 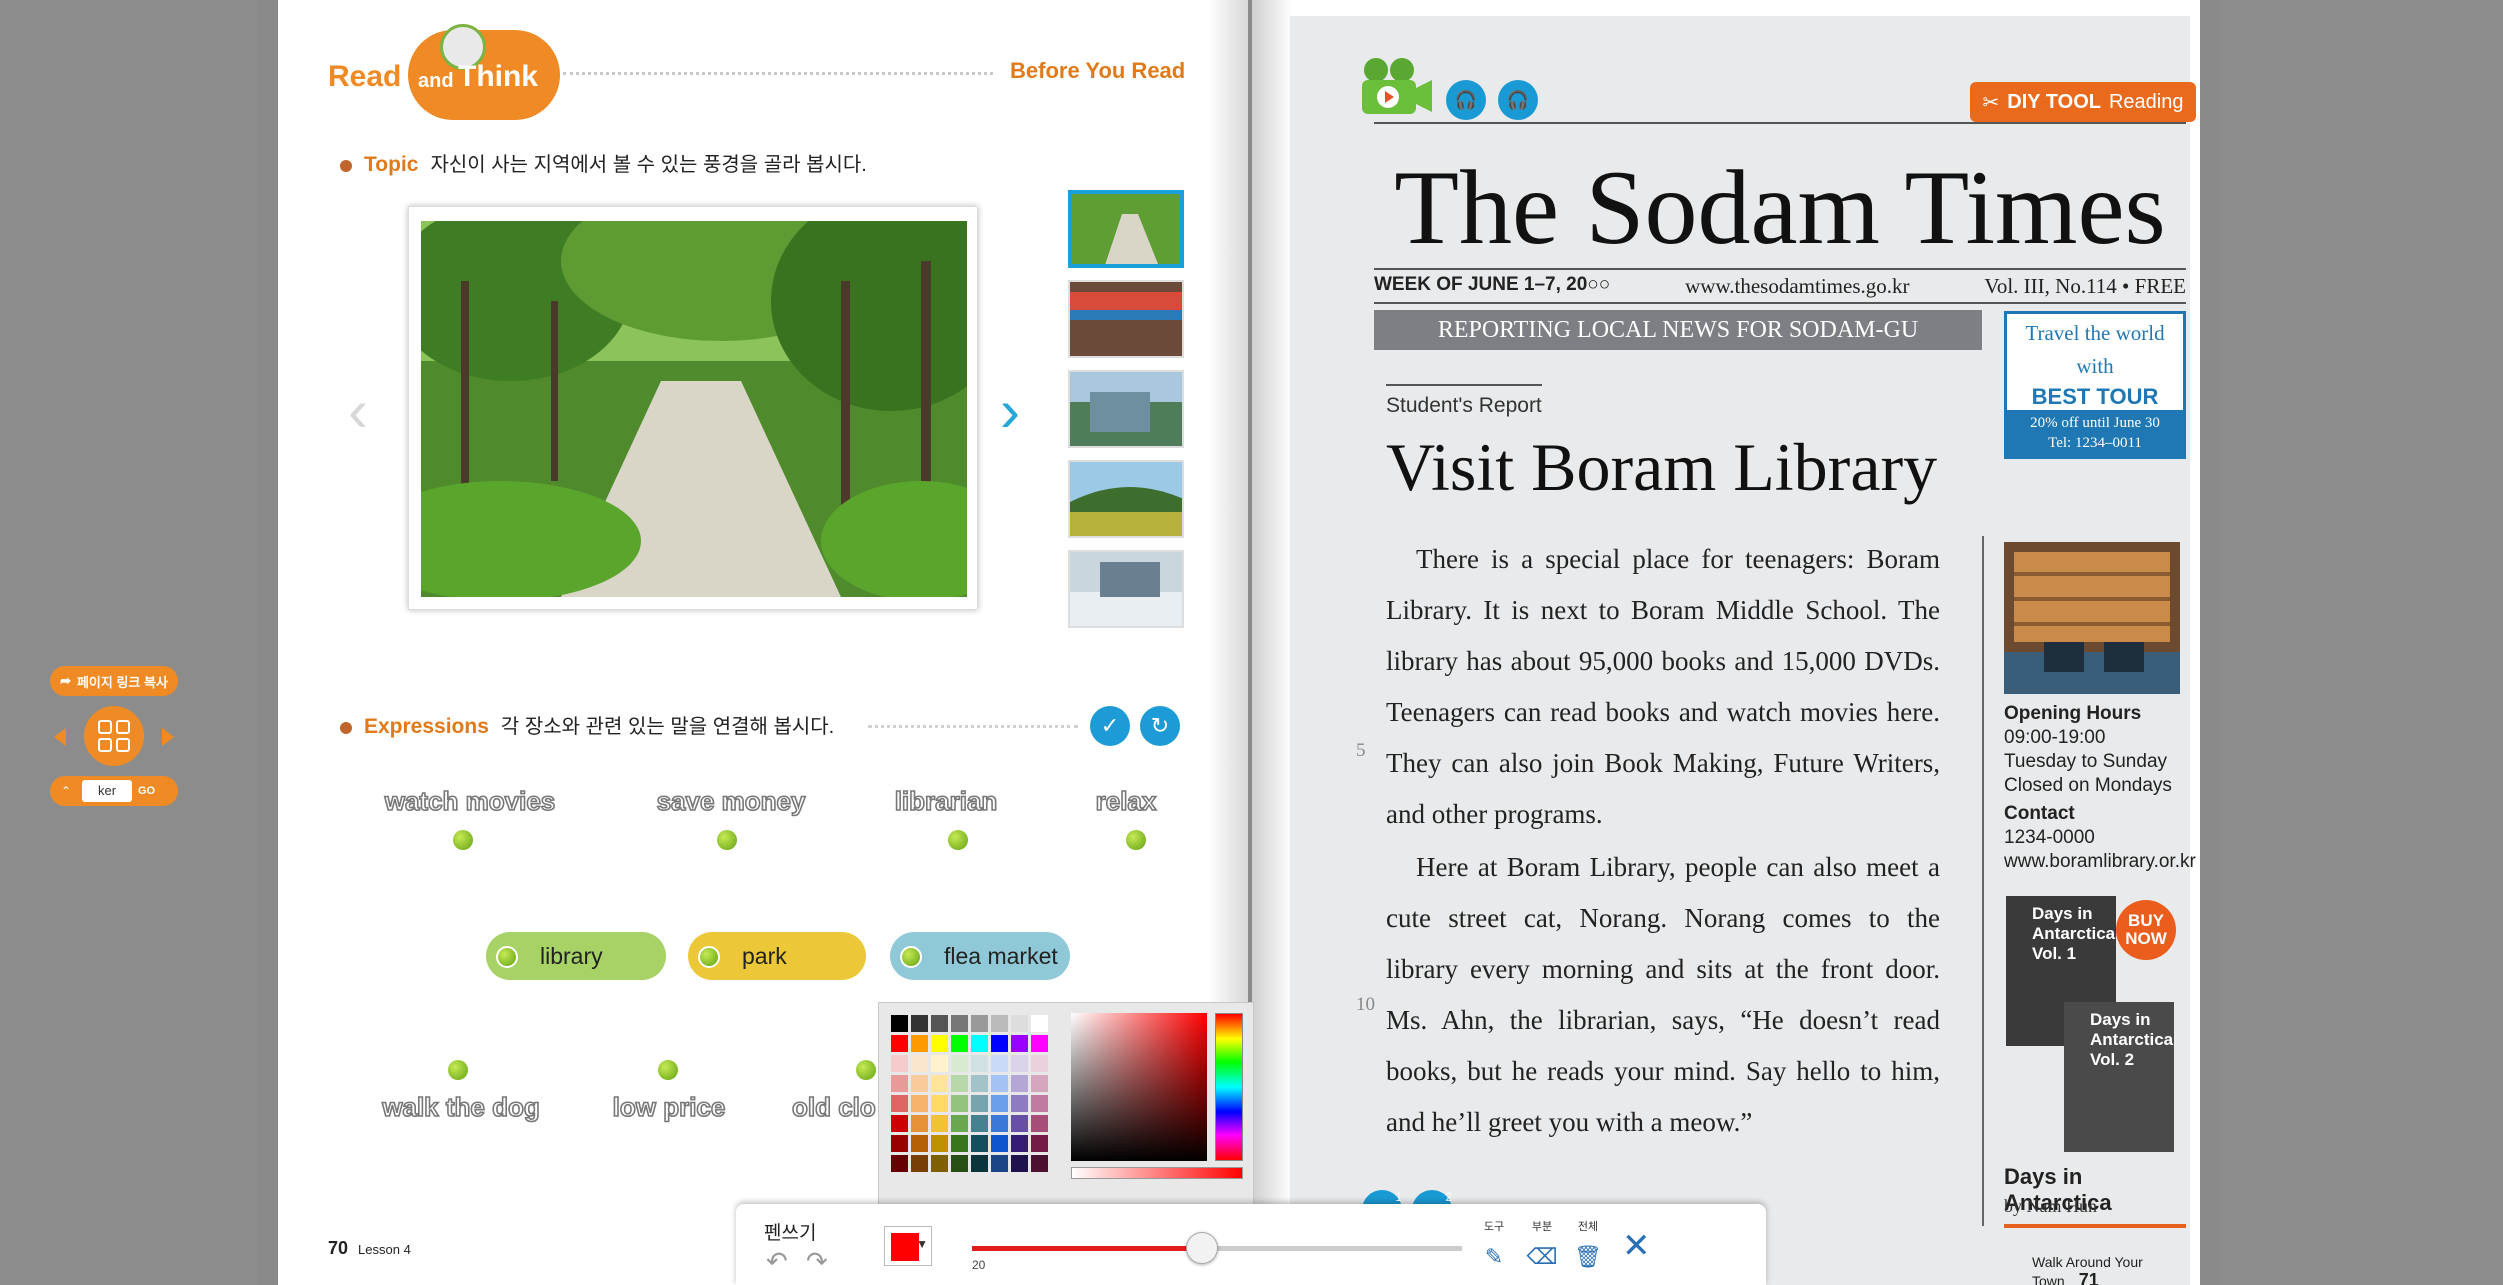 I want to click on word-watch-movies: watch movies, so click(x=470, y=801).